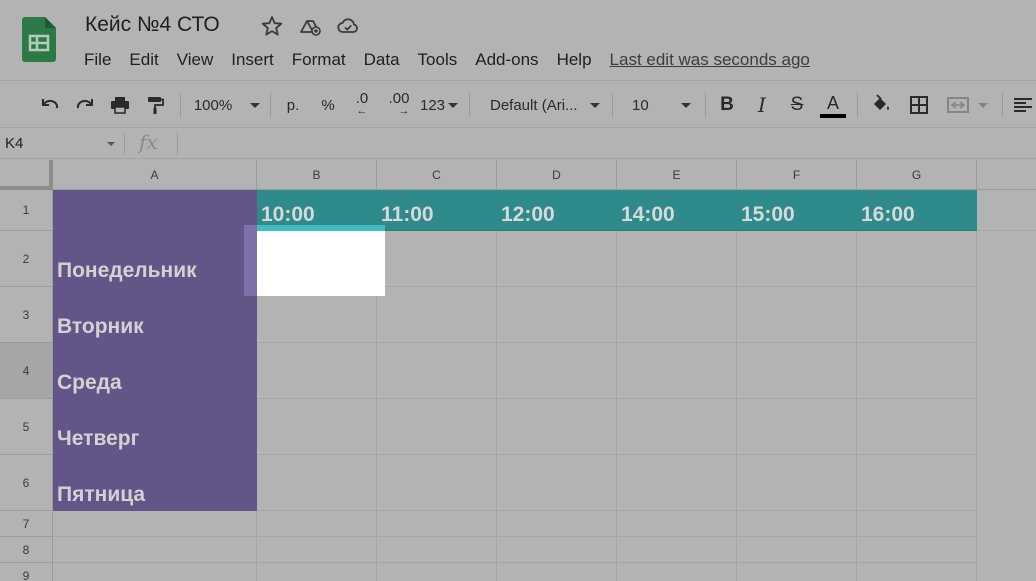  What do you see at coordinates (797, 483) in the screenshot?
I see `cell-f6` at bounding box center [797, 483].